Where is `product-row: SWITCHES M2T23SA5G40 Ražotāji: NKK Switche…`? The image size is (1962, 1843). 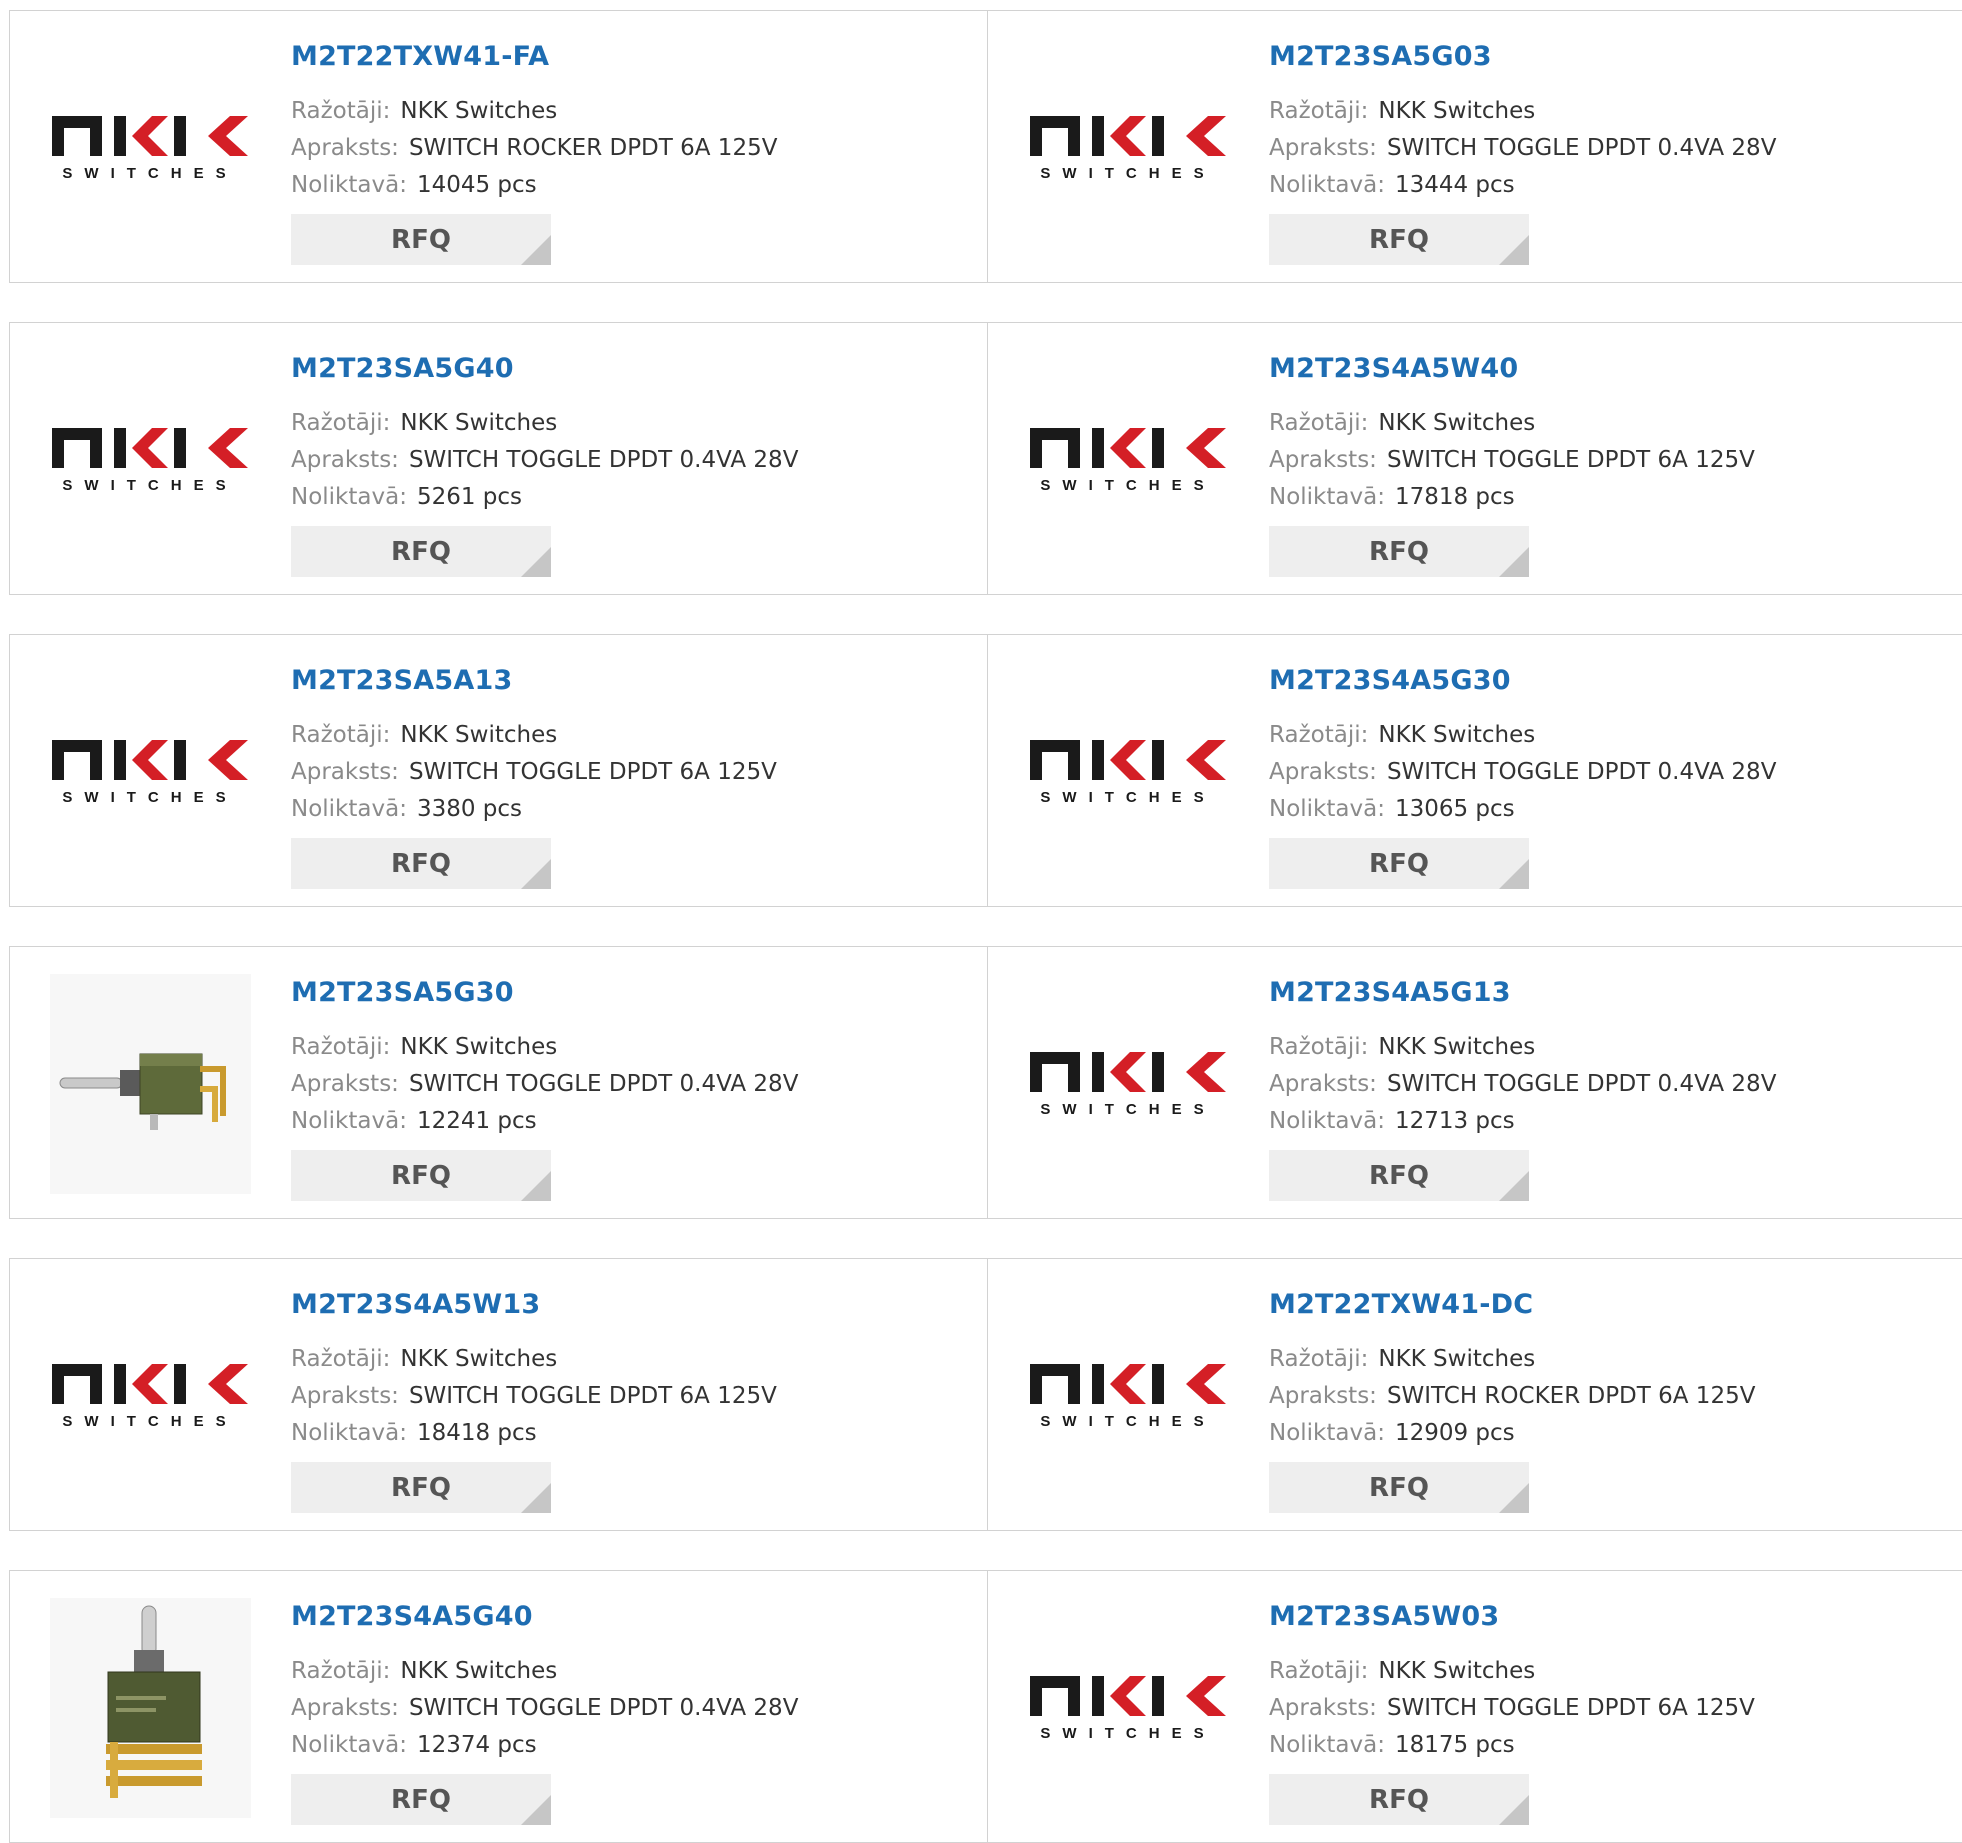
product-row: SWITCHES M2T23SA5G40 Ražotāji: NKK Switche… is located at coordinates (985, 458).